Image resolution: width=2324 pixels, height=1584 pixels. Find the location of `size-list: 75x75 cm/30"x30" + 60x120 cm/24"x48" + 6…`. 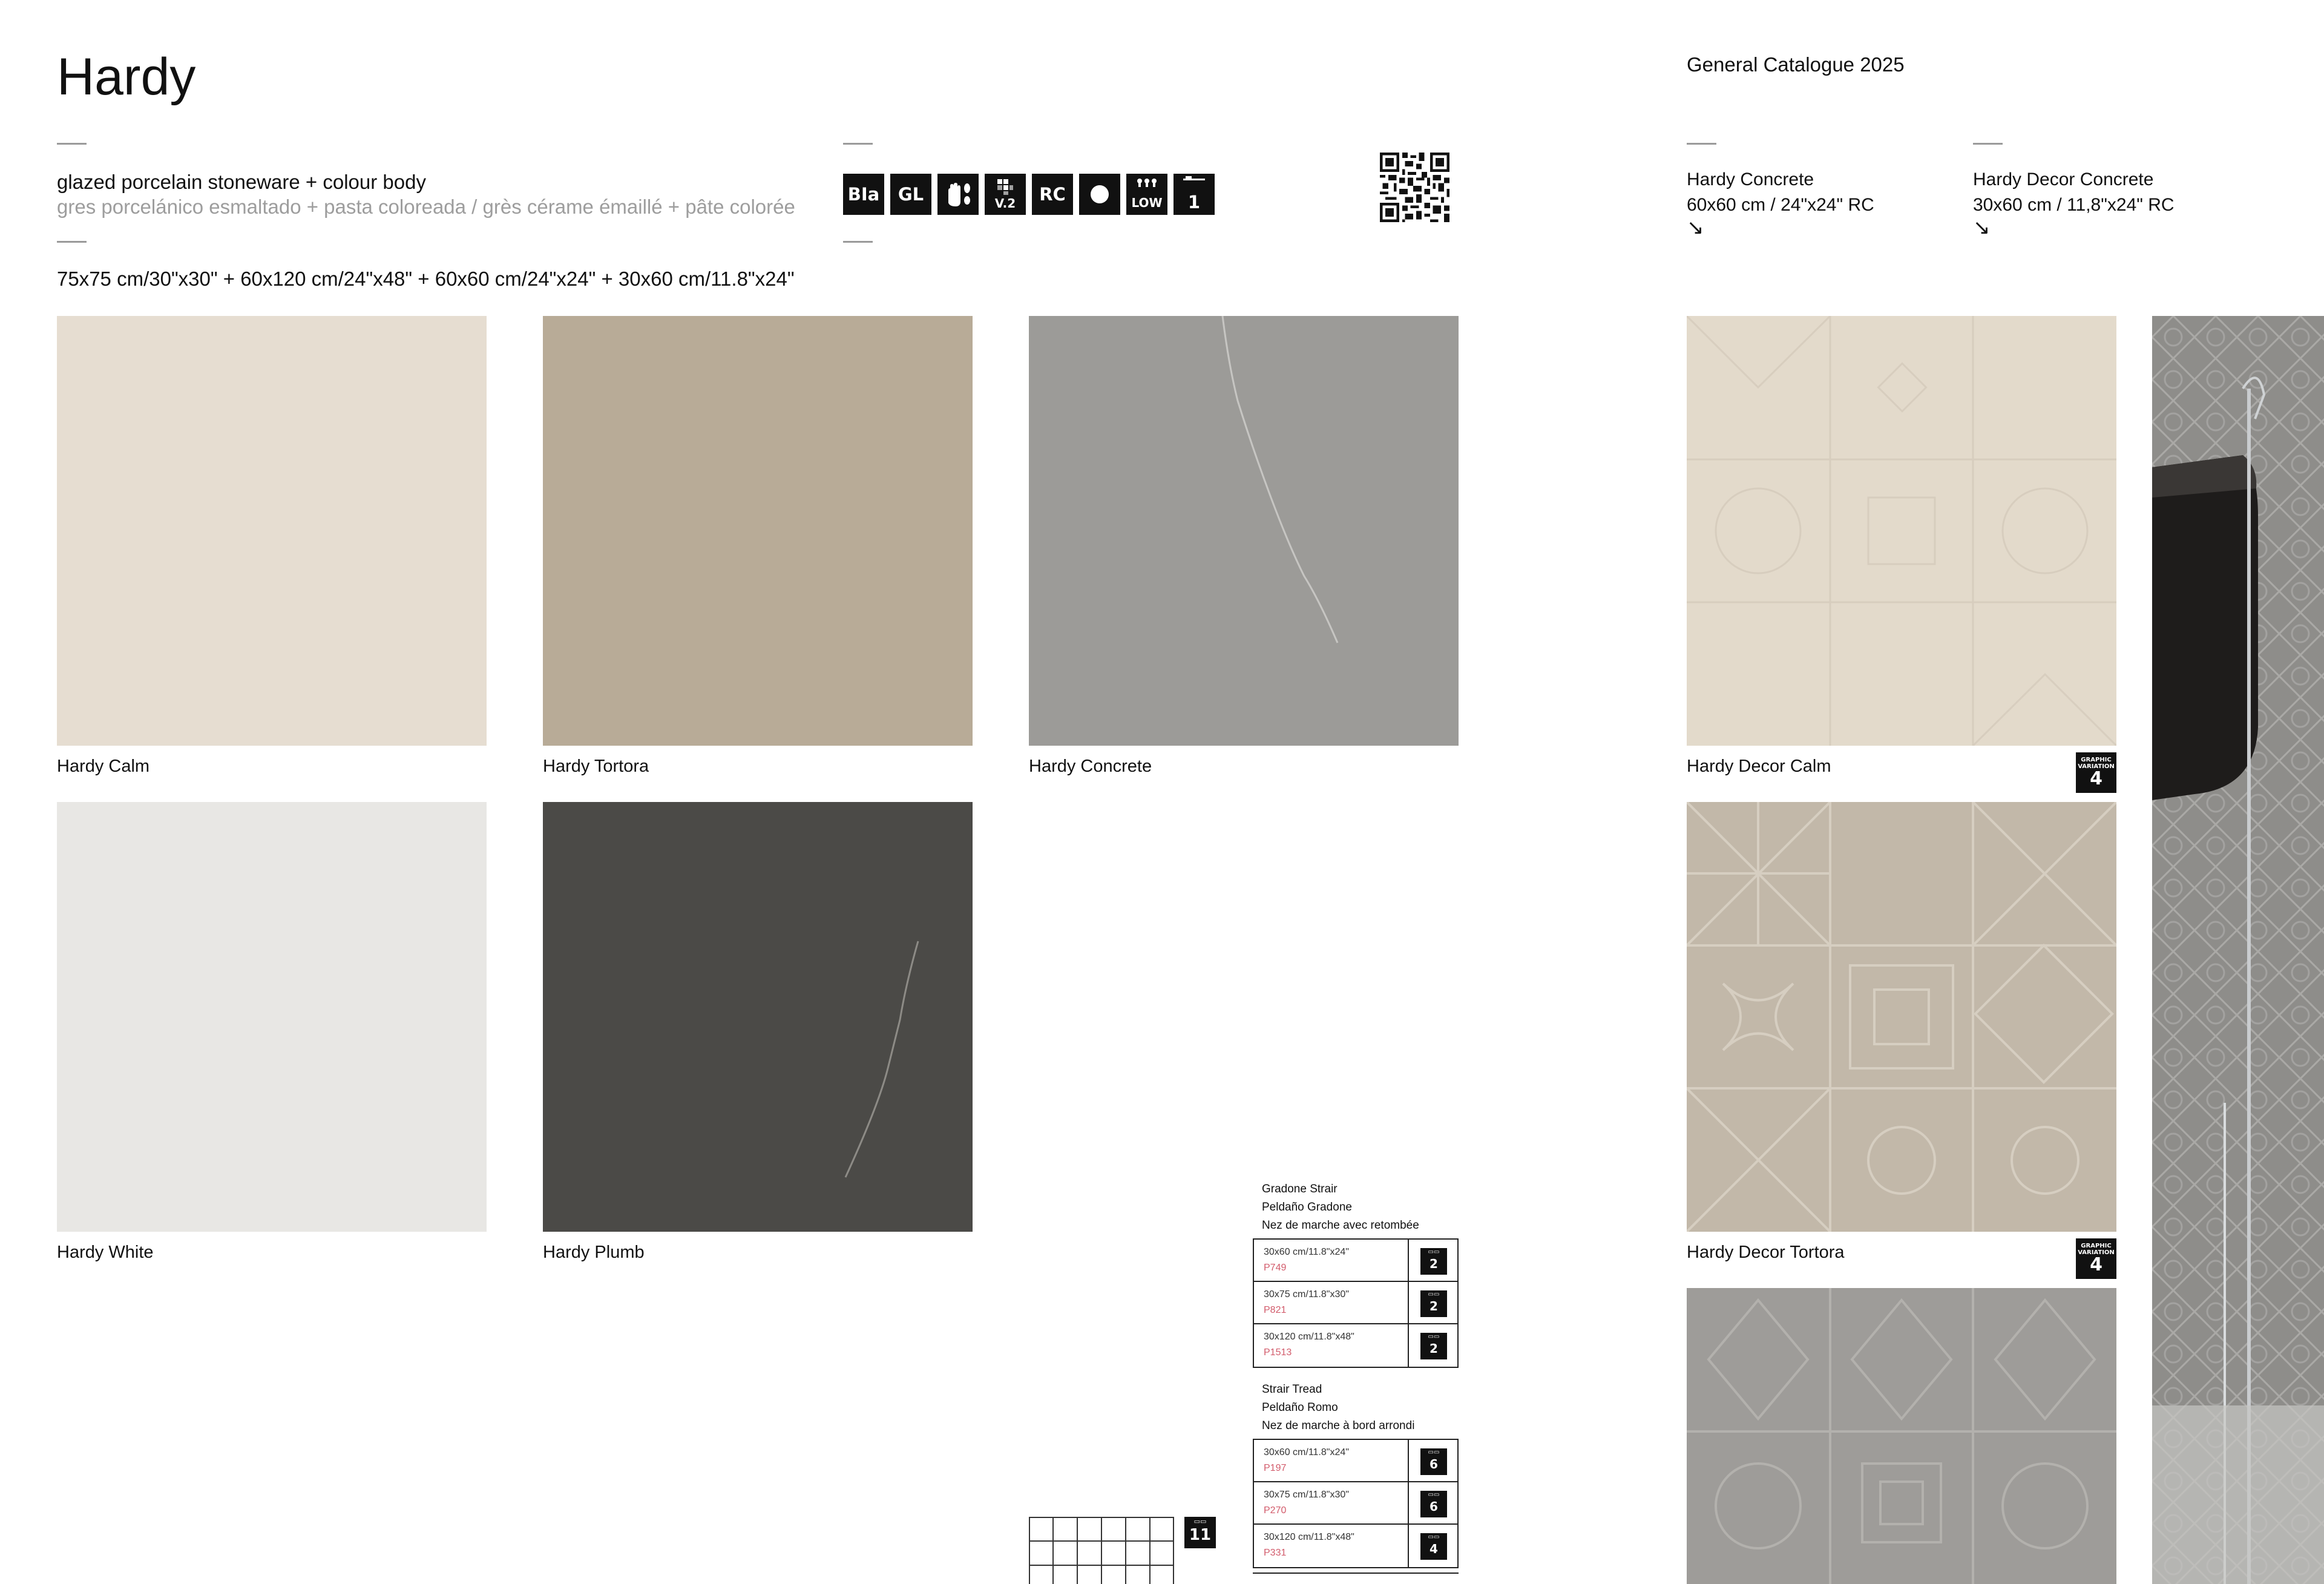

size-list: 75x75 cm/30"x30" + 60x120 cm/24"x48" + 6… is located at coordinates (426, 279).